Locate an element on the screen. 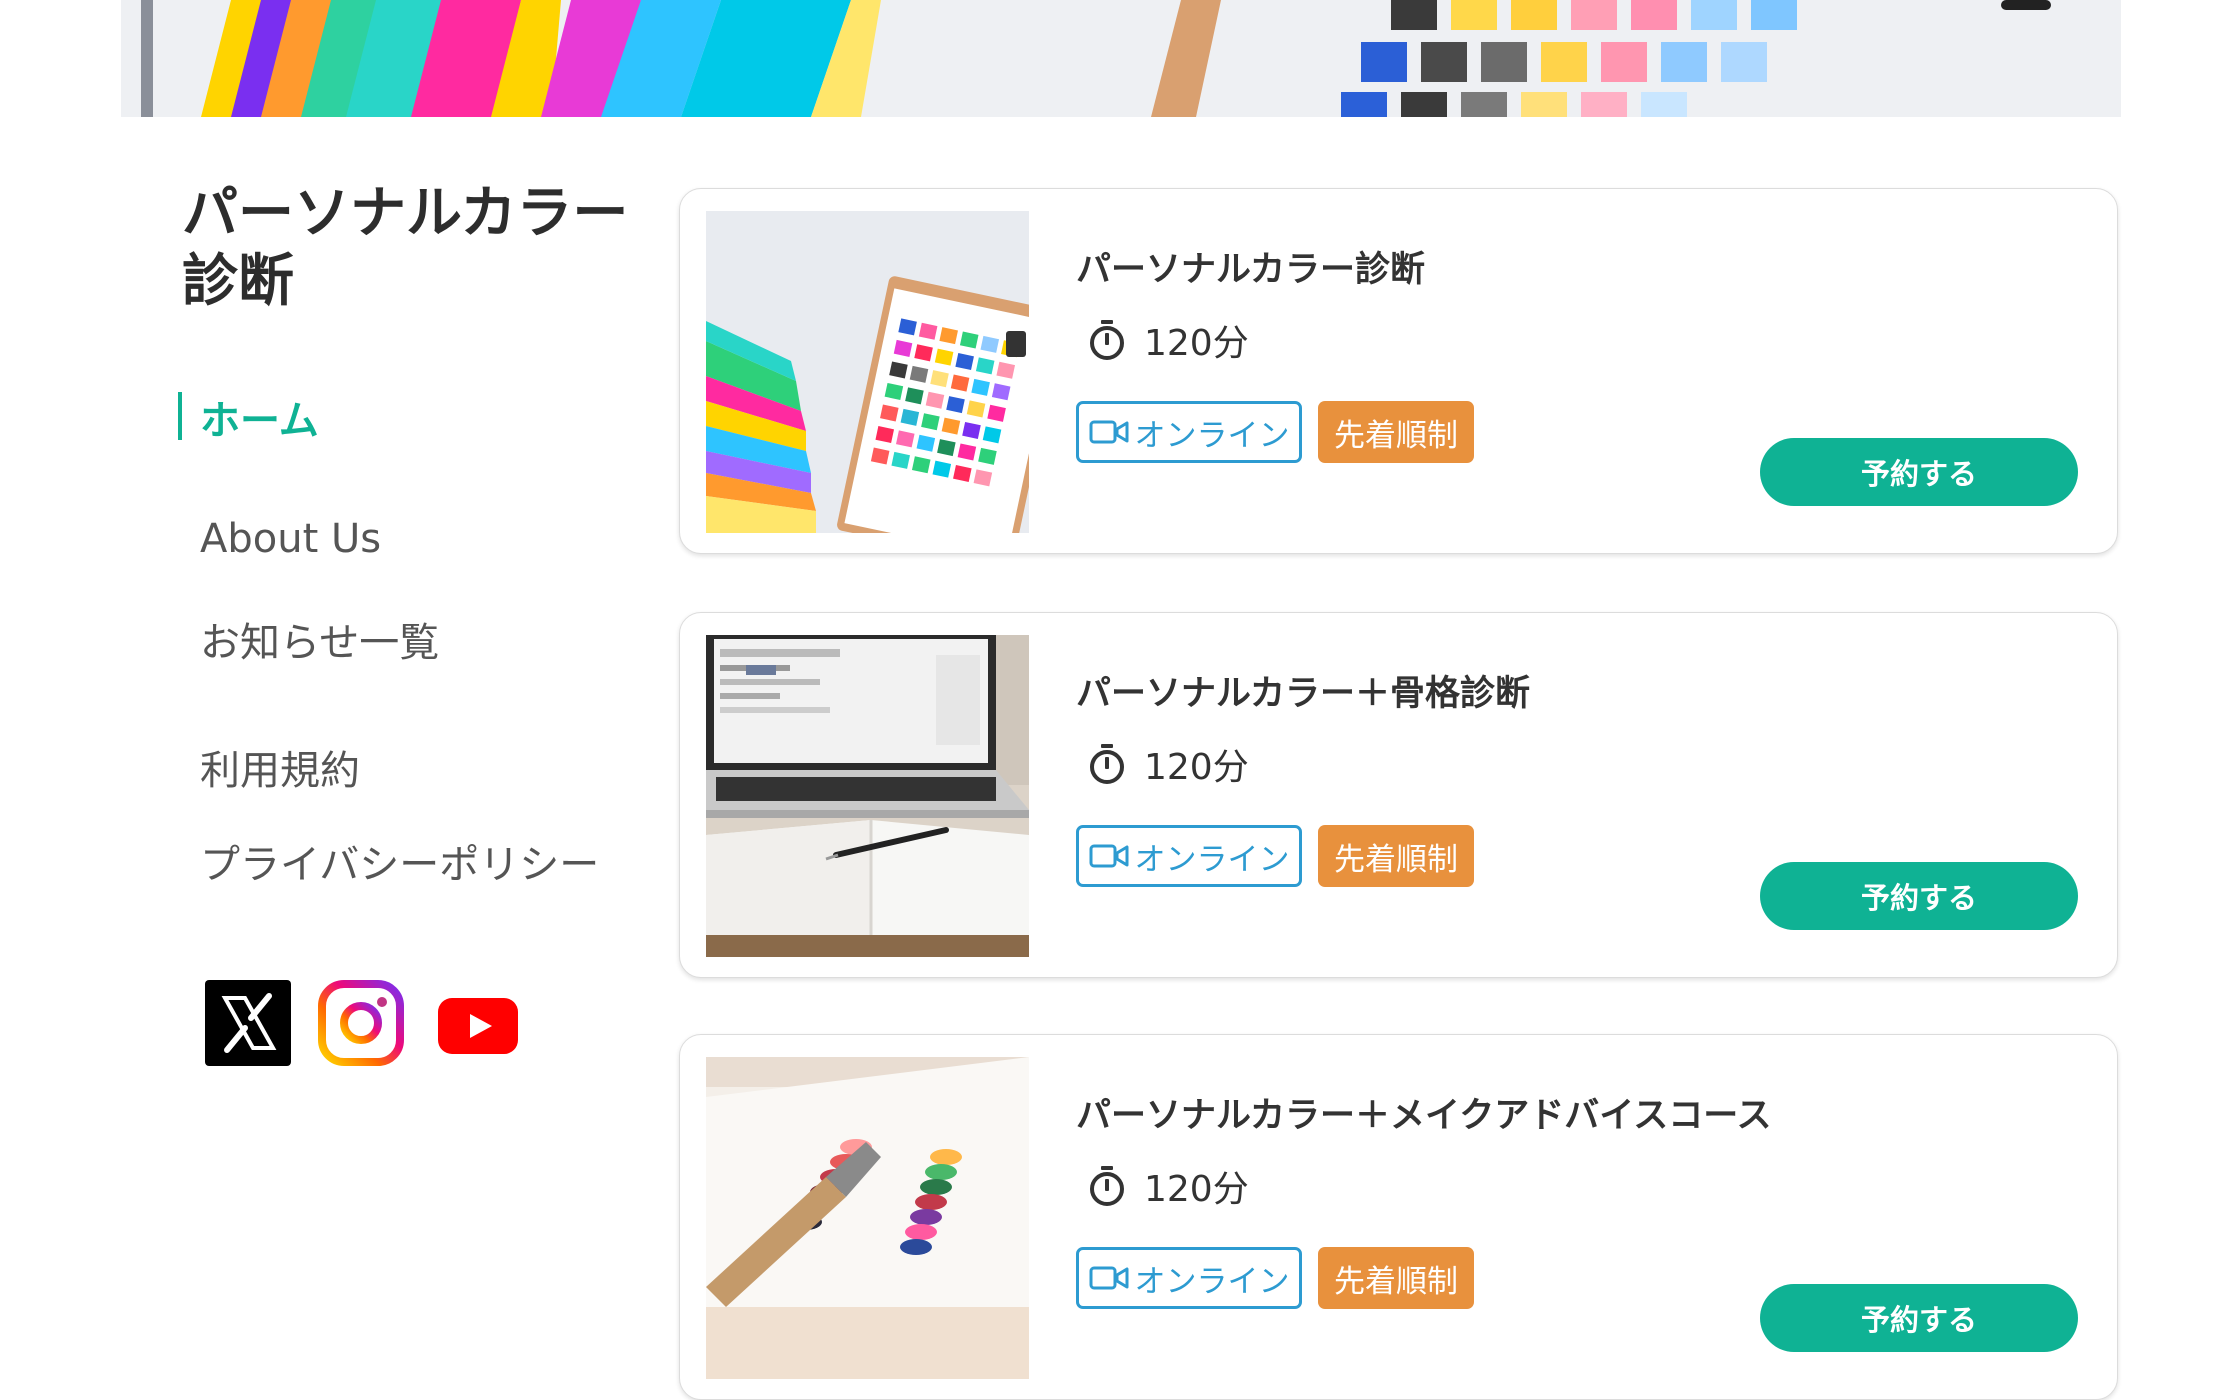 The height and width of the screenshot is (1400, 2240). course-title: パーソナルカラー＋メイクアドバイスコース is located at coordinates (1424, 1116).